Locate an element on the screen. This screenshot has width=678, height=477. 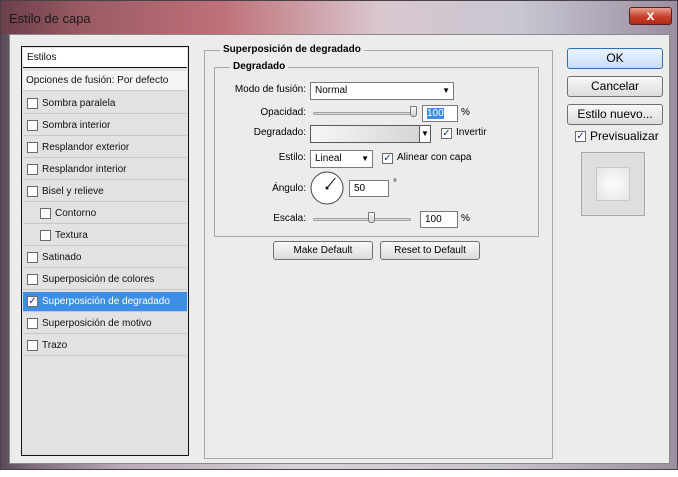
window-title: Estilo de capa is located at coordinates (50, 18).